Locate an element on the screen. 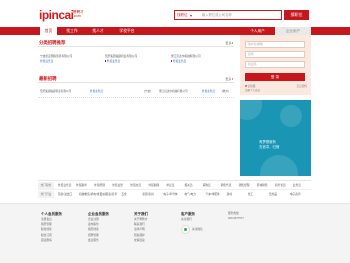 Image resolution: width=350 pixels, height=263 pixels. nav-school-platform: 学校平台 is located at coordinates (127, 31).